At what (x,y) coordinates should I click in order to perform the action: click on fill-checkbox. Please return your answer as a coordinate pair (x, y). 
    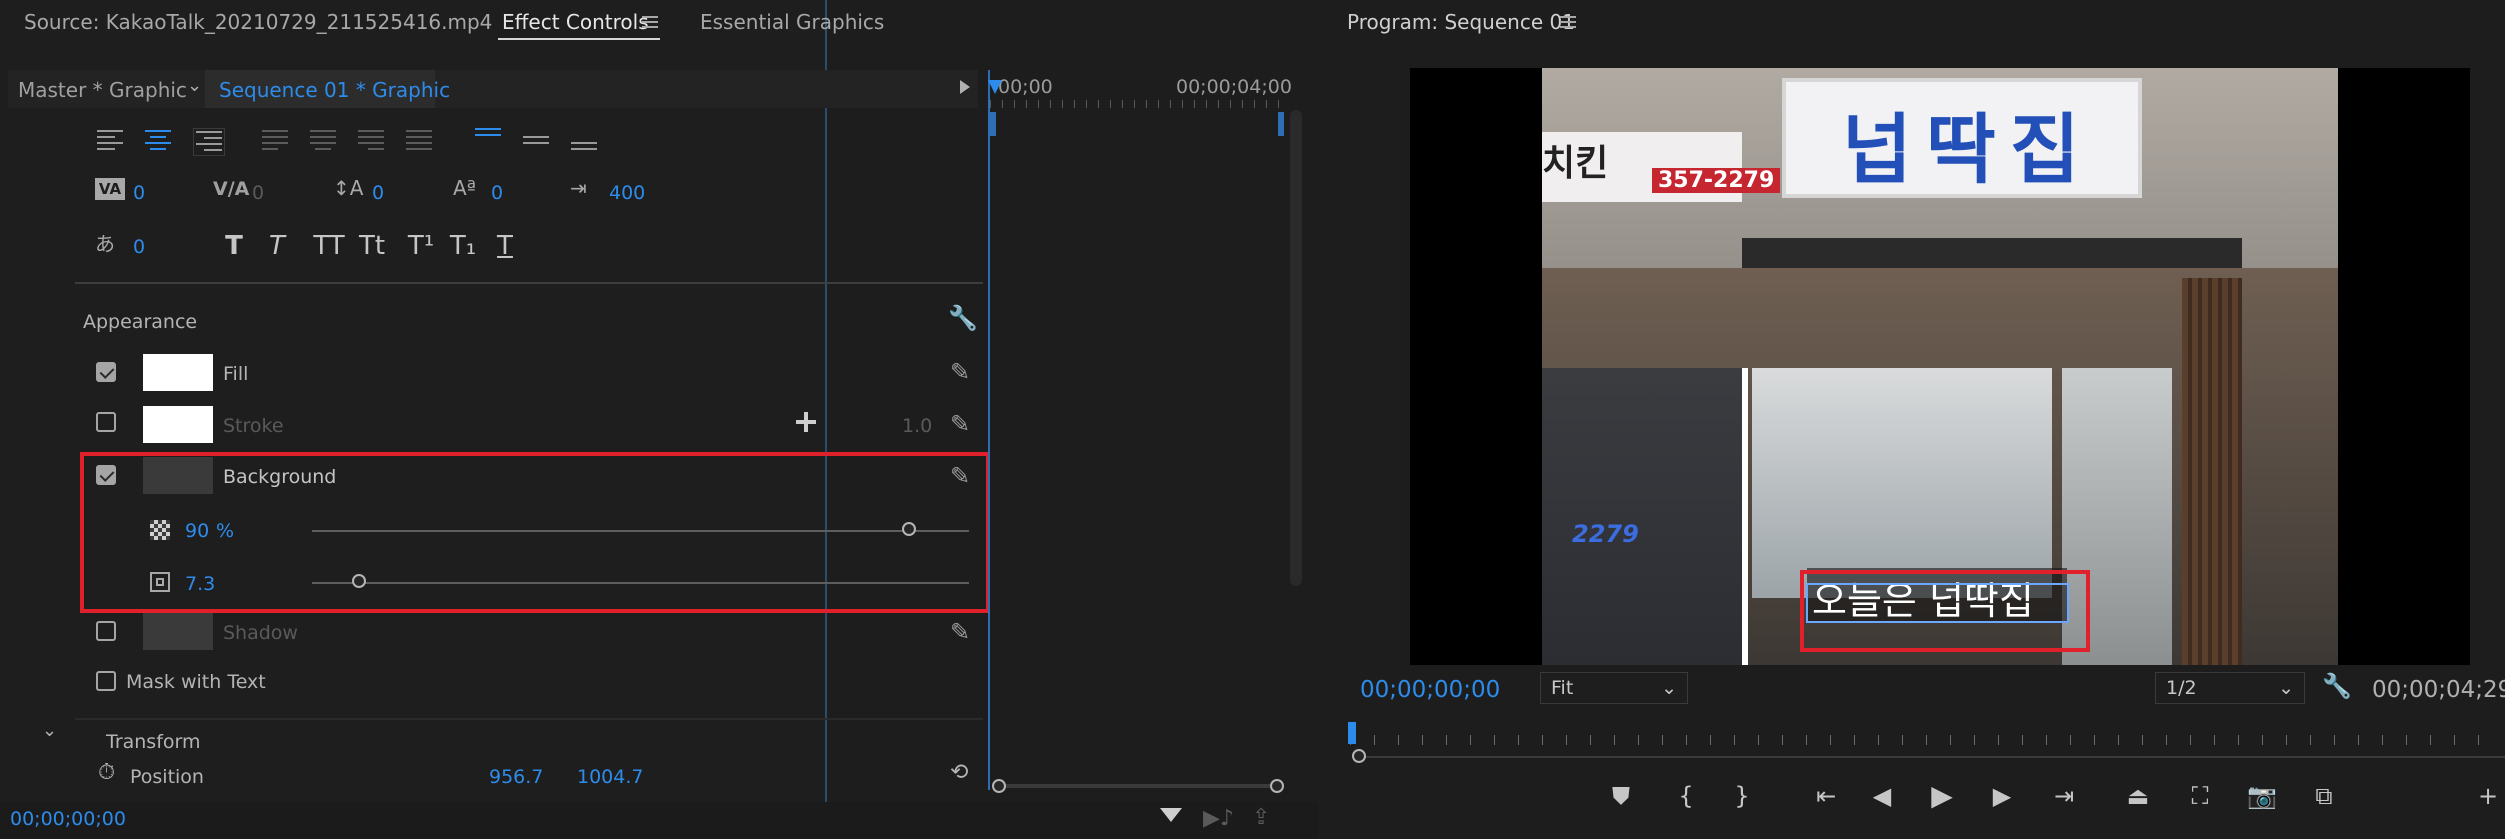
    Looking at the image, I should click on (106, 372).